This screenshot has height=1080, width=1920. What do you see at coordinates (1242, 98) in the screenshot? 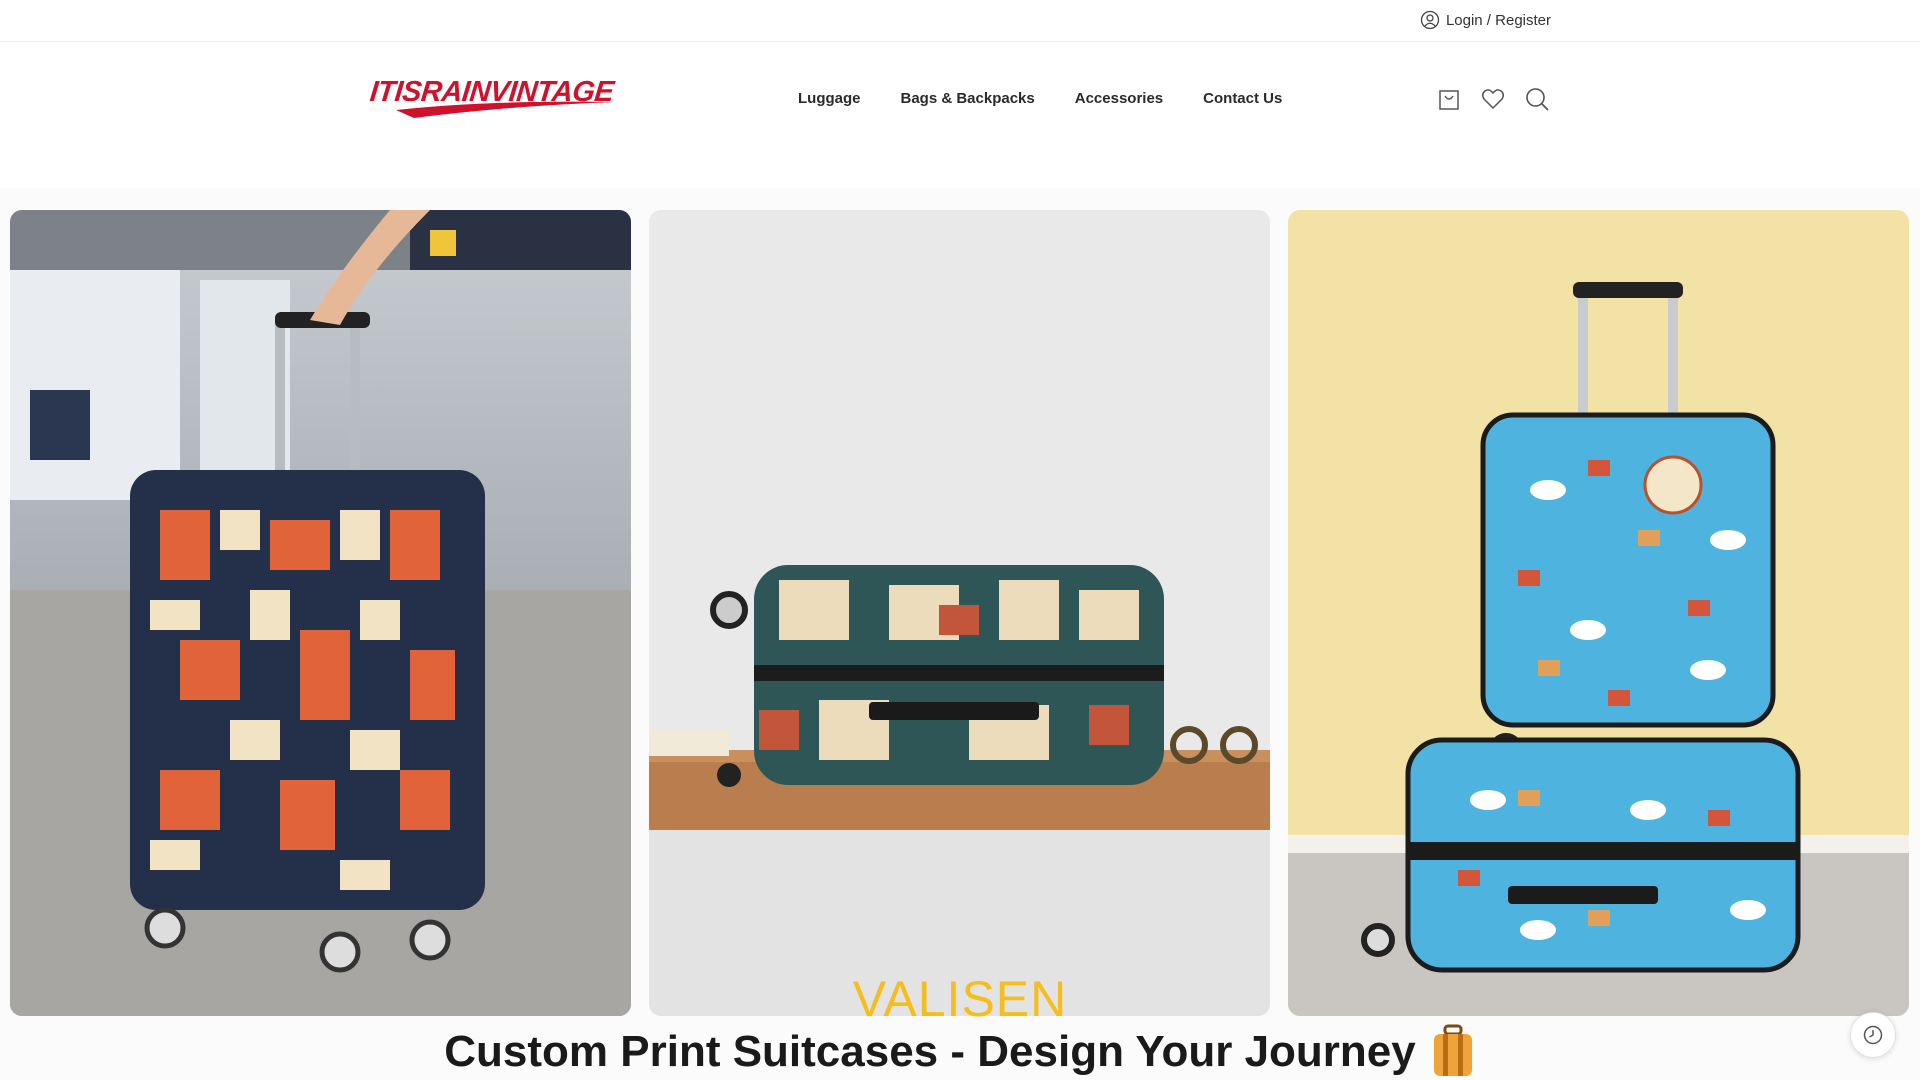
I see `nav-contact-us: Contact Us` at bounding box center [1242, 98].